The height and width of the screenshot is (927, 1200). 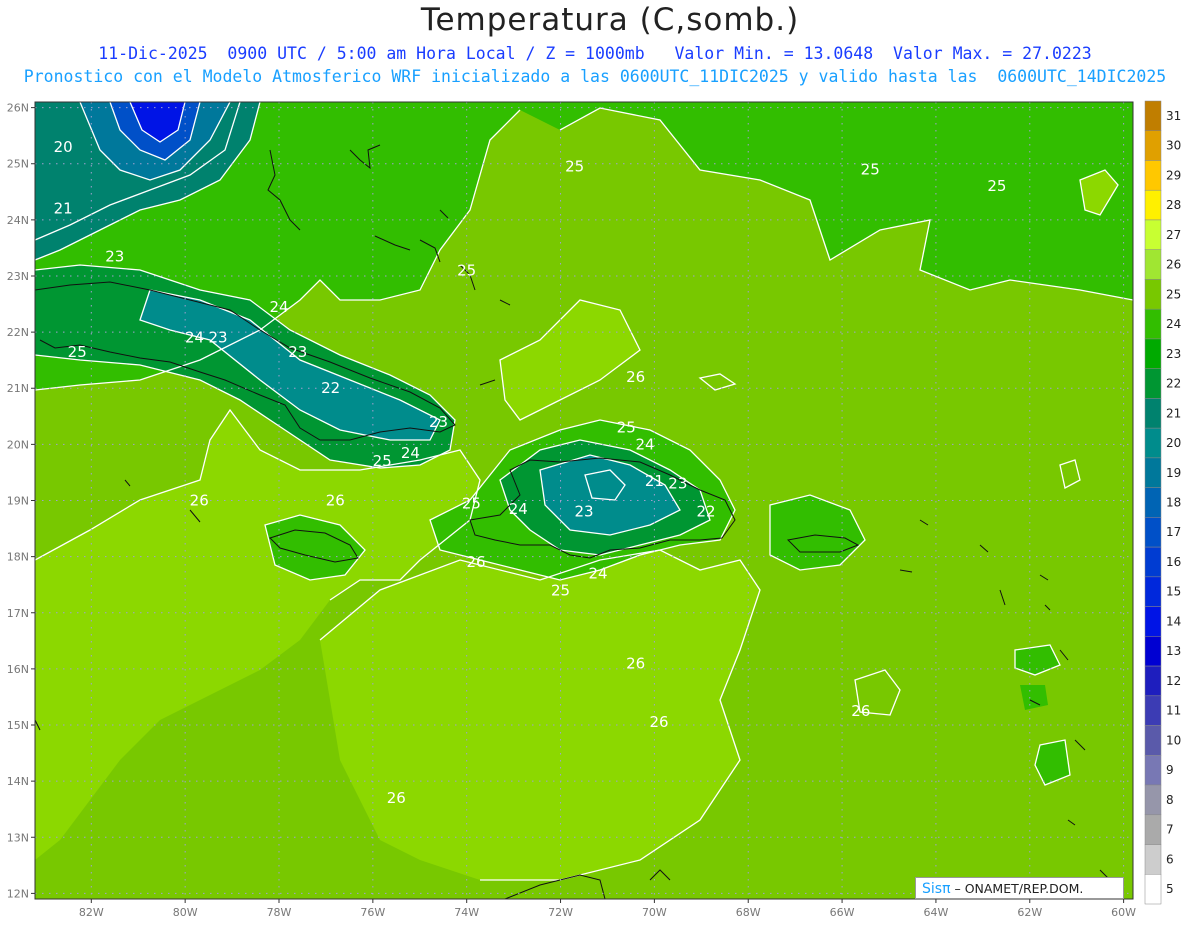 What do you see at coordinates (1173, 146) in the screenshot?
I see `colorbar-label: 30` at bounding box center [1173, 146].